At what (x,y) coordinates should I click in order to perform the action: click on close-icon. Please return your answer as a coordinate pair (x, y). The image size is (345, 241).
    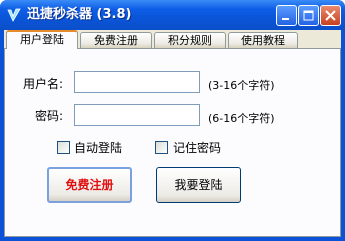
    Looking at the image, I should click on (330, 15).